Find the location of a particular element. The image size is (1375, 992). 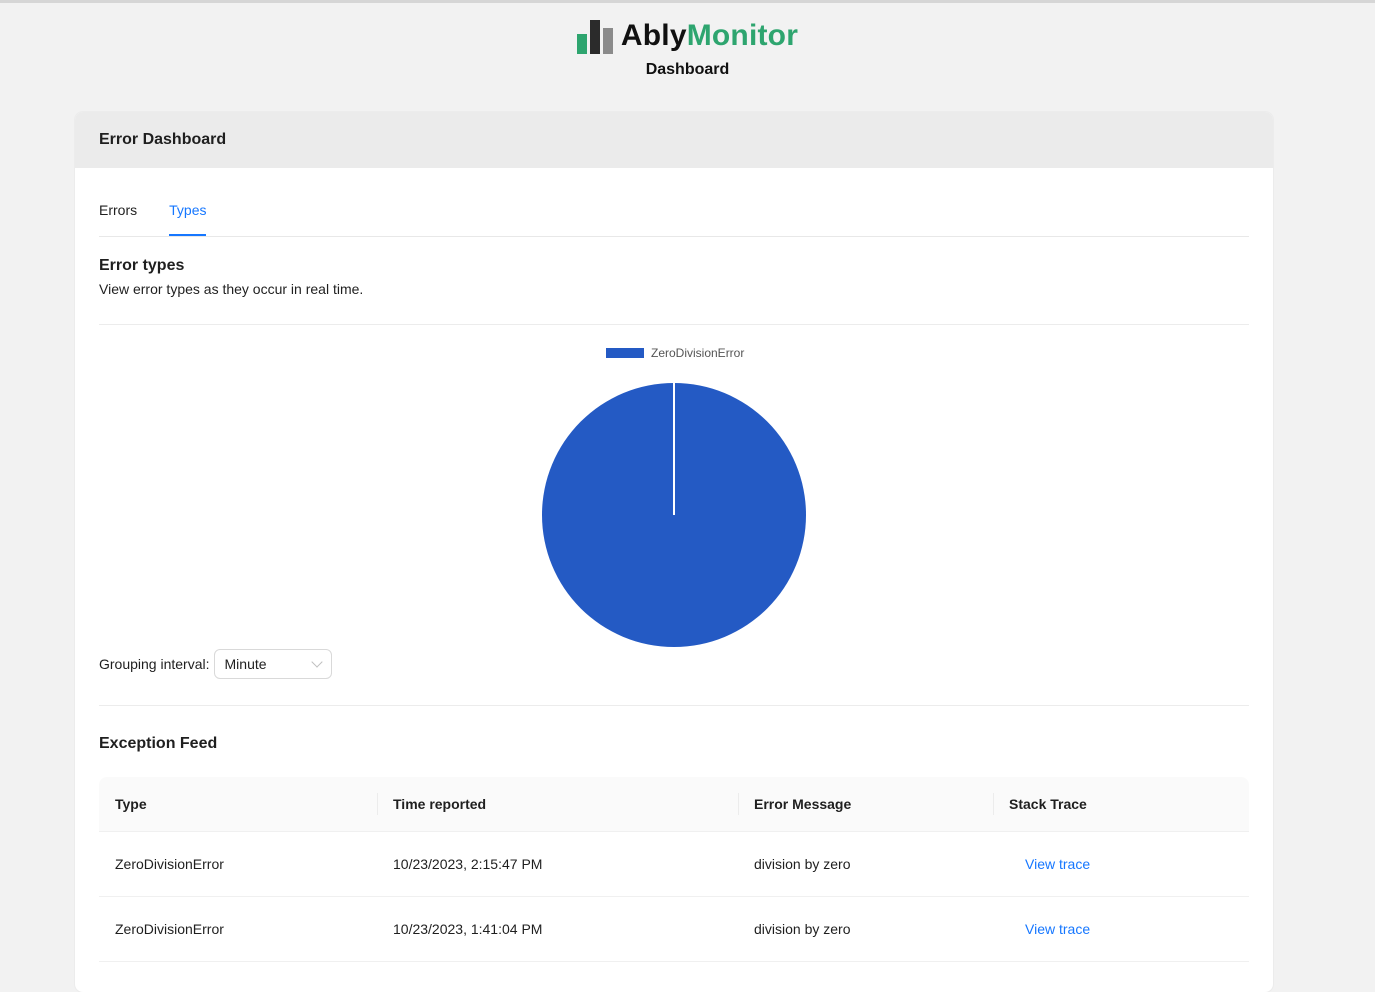

column-header-stack-trace: Stack Trace is located at coordinates (1121, 804).